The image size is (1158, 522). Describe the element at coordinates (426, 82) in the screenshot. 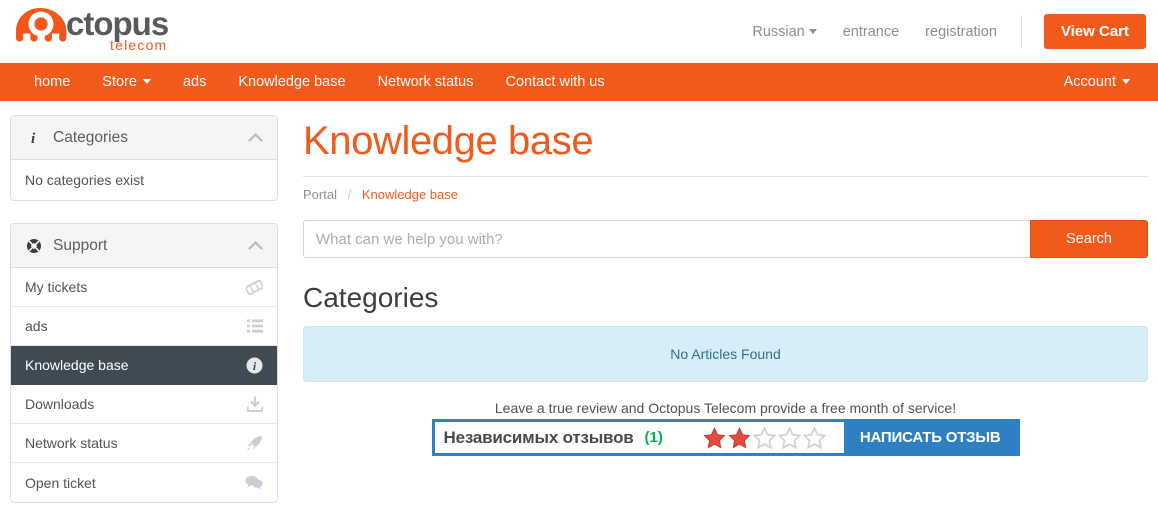

I see `nav-item-network-status: Network status` at that location.